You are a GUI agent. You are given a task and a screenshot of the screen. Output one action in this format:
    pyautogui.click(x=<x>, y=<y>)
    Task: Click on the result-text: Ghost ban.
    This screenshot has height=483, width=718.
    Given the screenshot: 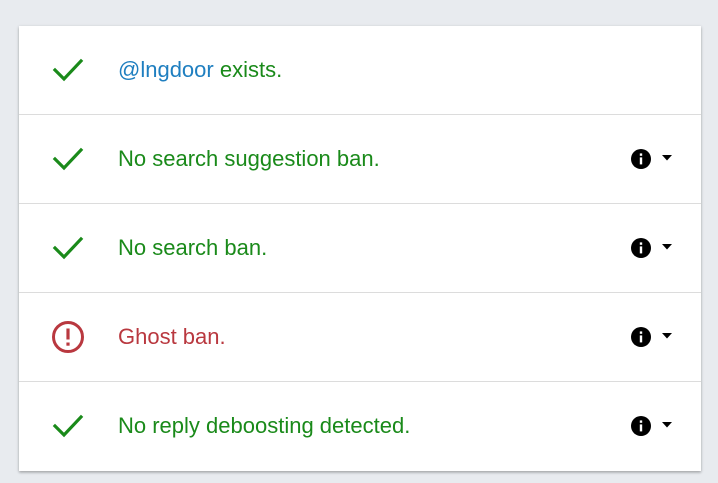 What is the action you would take?
    pyautogui.click(x=172, y=336)
    